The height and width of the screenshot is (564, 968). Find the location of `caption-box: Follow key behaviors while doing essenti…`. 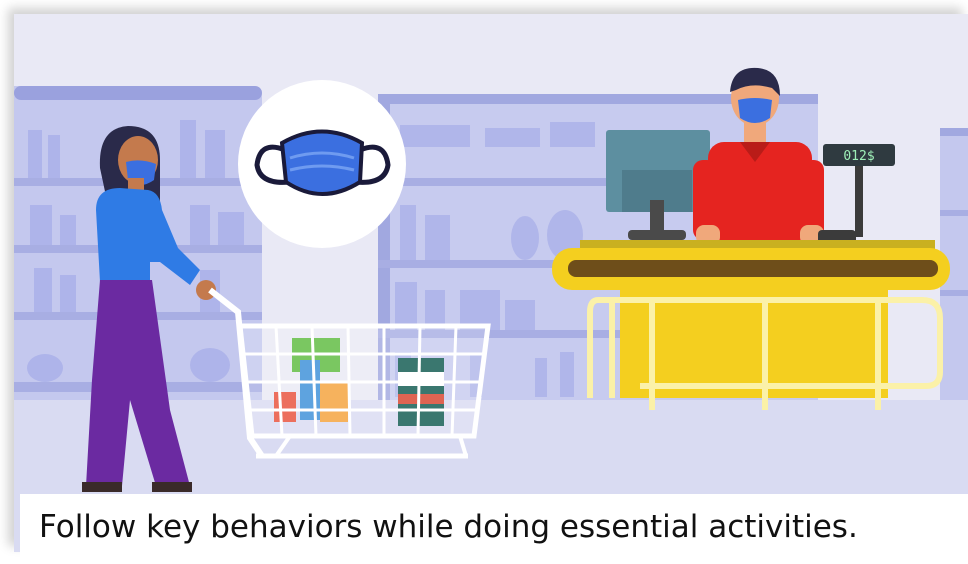

caption-box: Follow key behaviors while doing essenti… is located at coordinates (494, 529).